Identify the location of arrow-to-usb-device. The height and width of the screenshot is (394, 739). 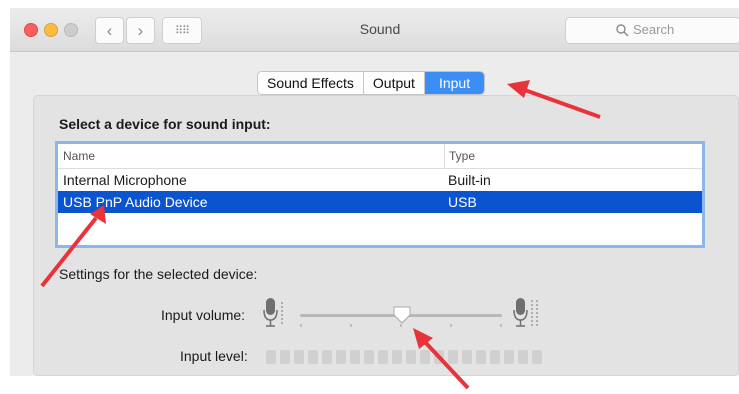
(69, 252).